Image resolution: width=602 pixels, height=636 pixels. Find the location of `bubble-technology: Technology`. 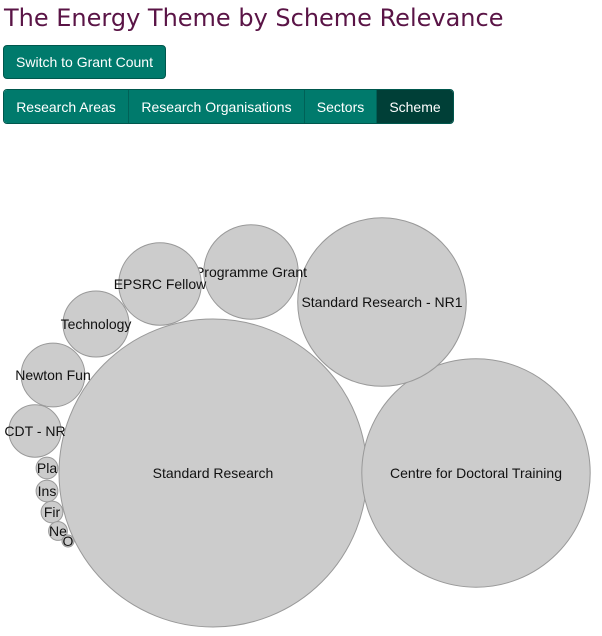

bubble-technology: Technology is located at coordinates (96, 324).